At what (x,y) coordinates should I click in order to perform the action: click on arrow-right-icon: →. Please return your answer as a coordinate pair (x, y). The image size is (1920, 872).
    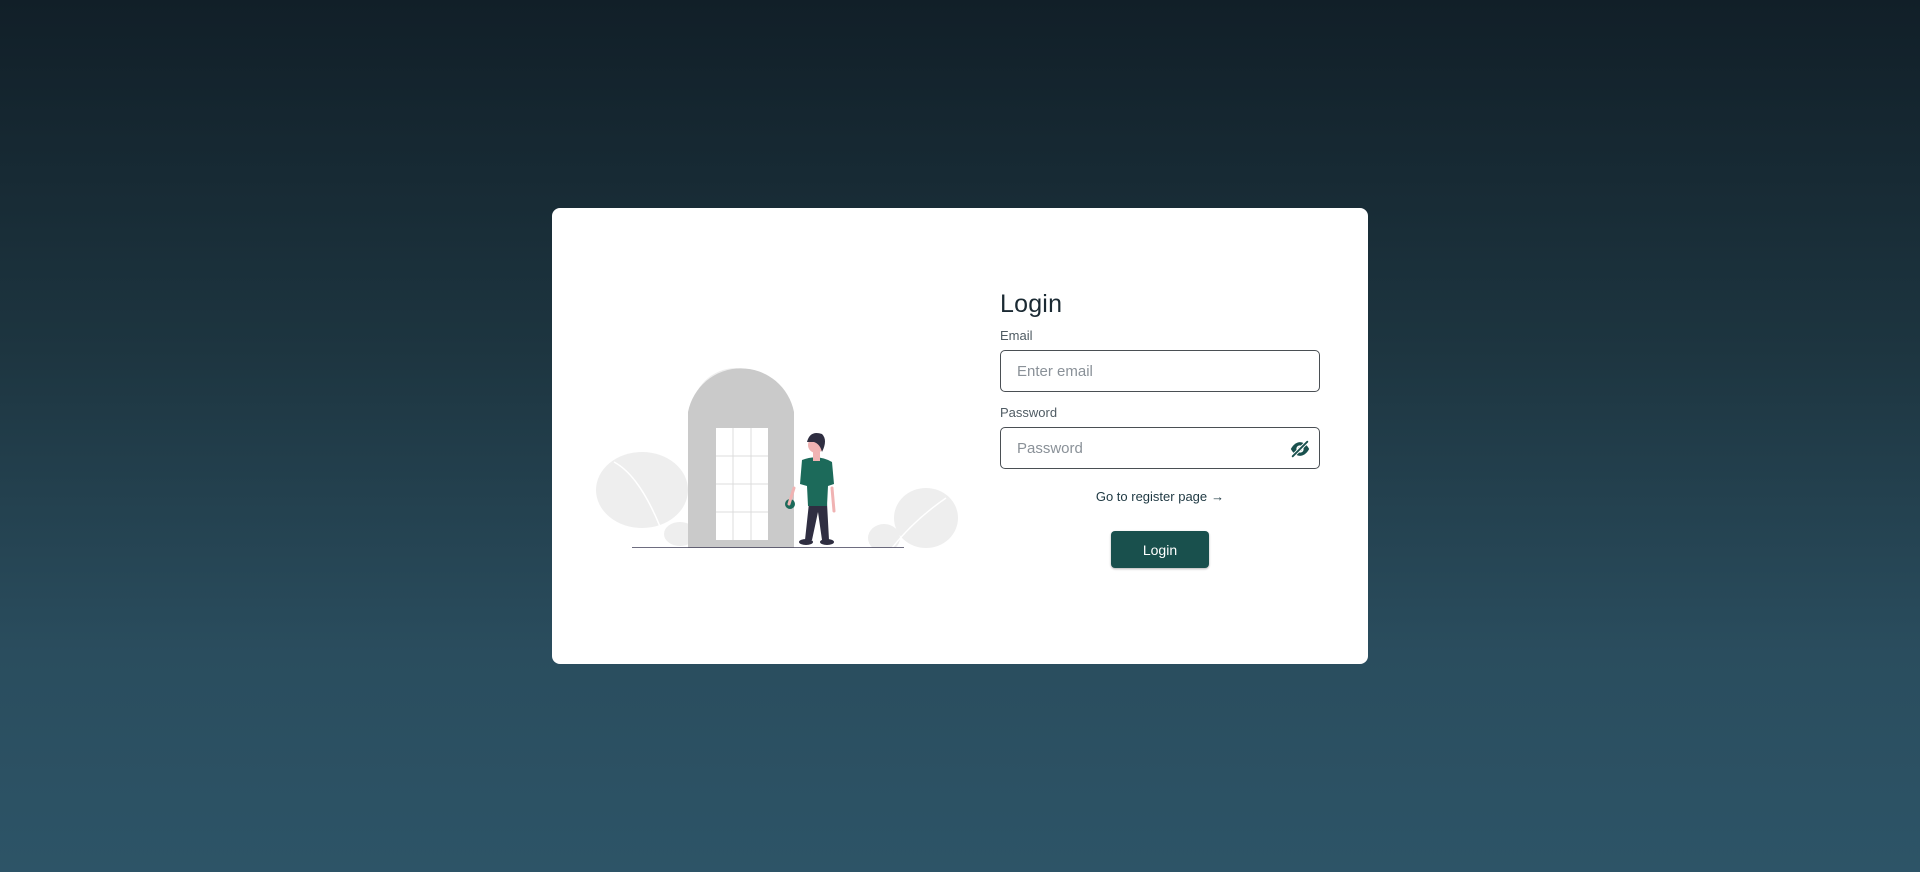
    Looking at the image, I should click on (1218, 496).